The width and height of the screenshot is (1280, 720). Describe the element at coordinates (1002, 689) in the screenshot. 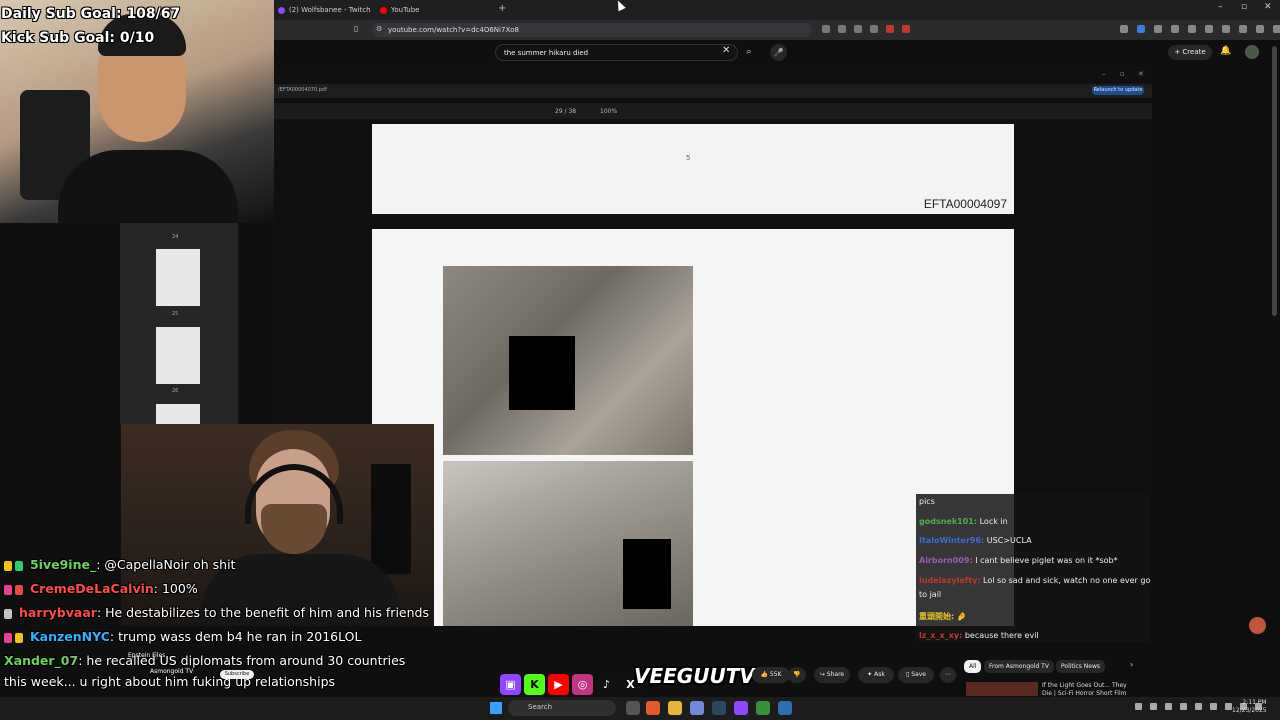

I see `recommended-video-thumbnail` at that location.